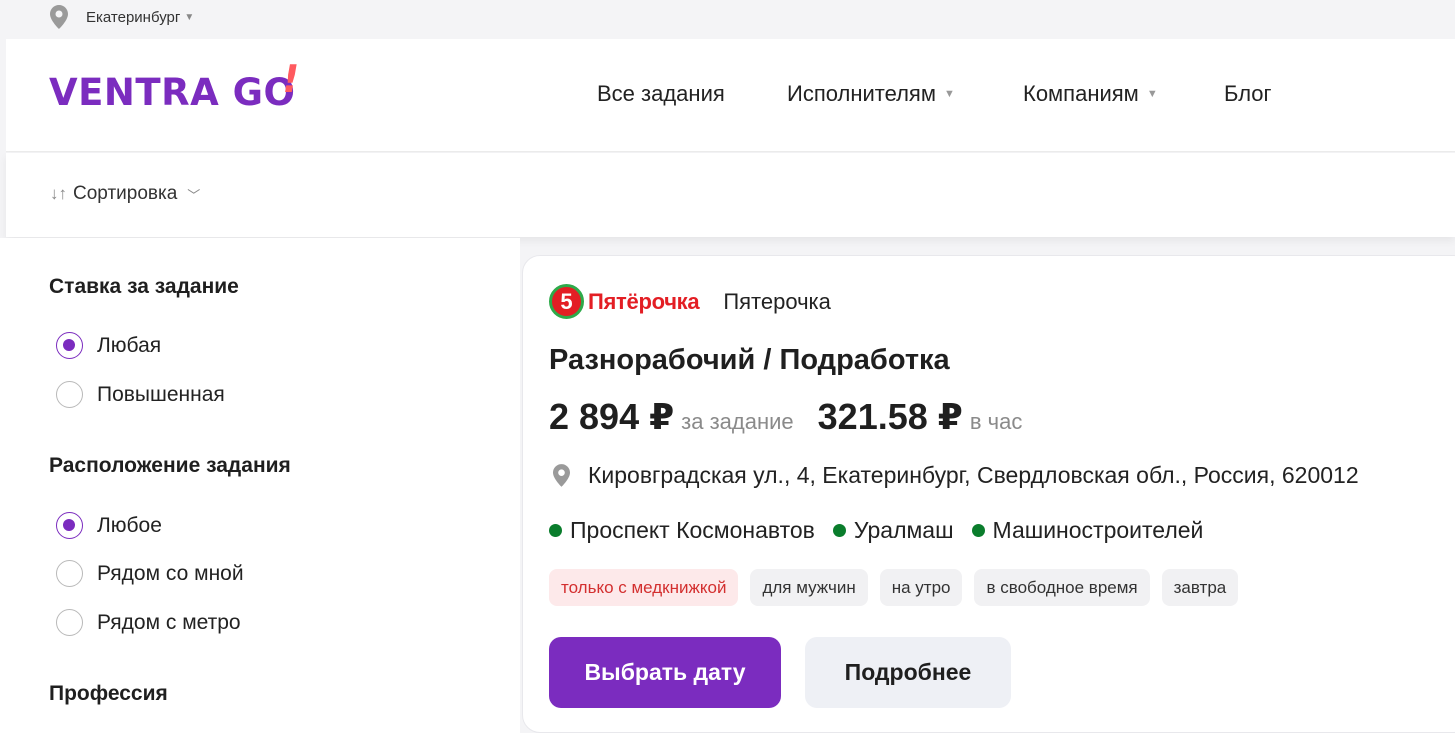 The width and height of the screenshot is (1455, 733). I want to click on filter-location-title: Расположение задания, so click(170, 465).